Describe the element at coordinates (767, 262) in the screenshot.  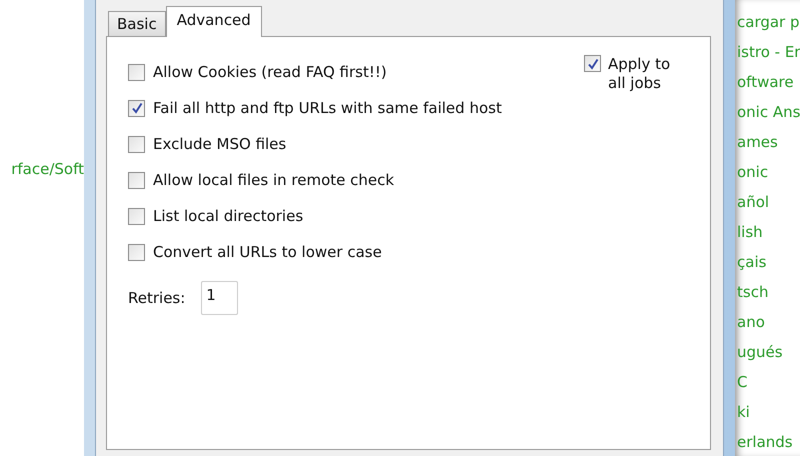
I see `page-link: çais` at that location.